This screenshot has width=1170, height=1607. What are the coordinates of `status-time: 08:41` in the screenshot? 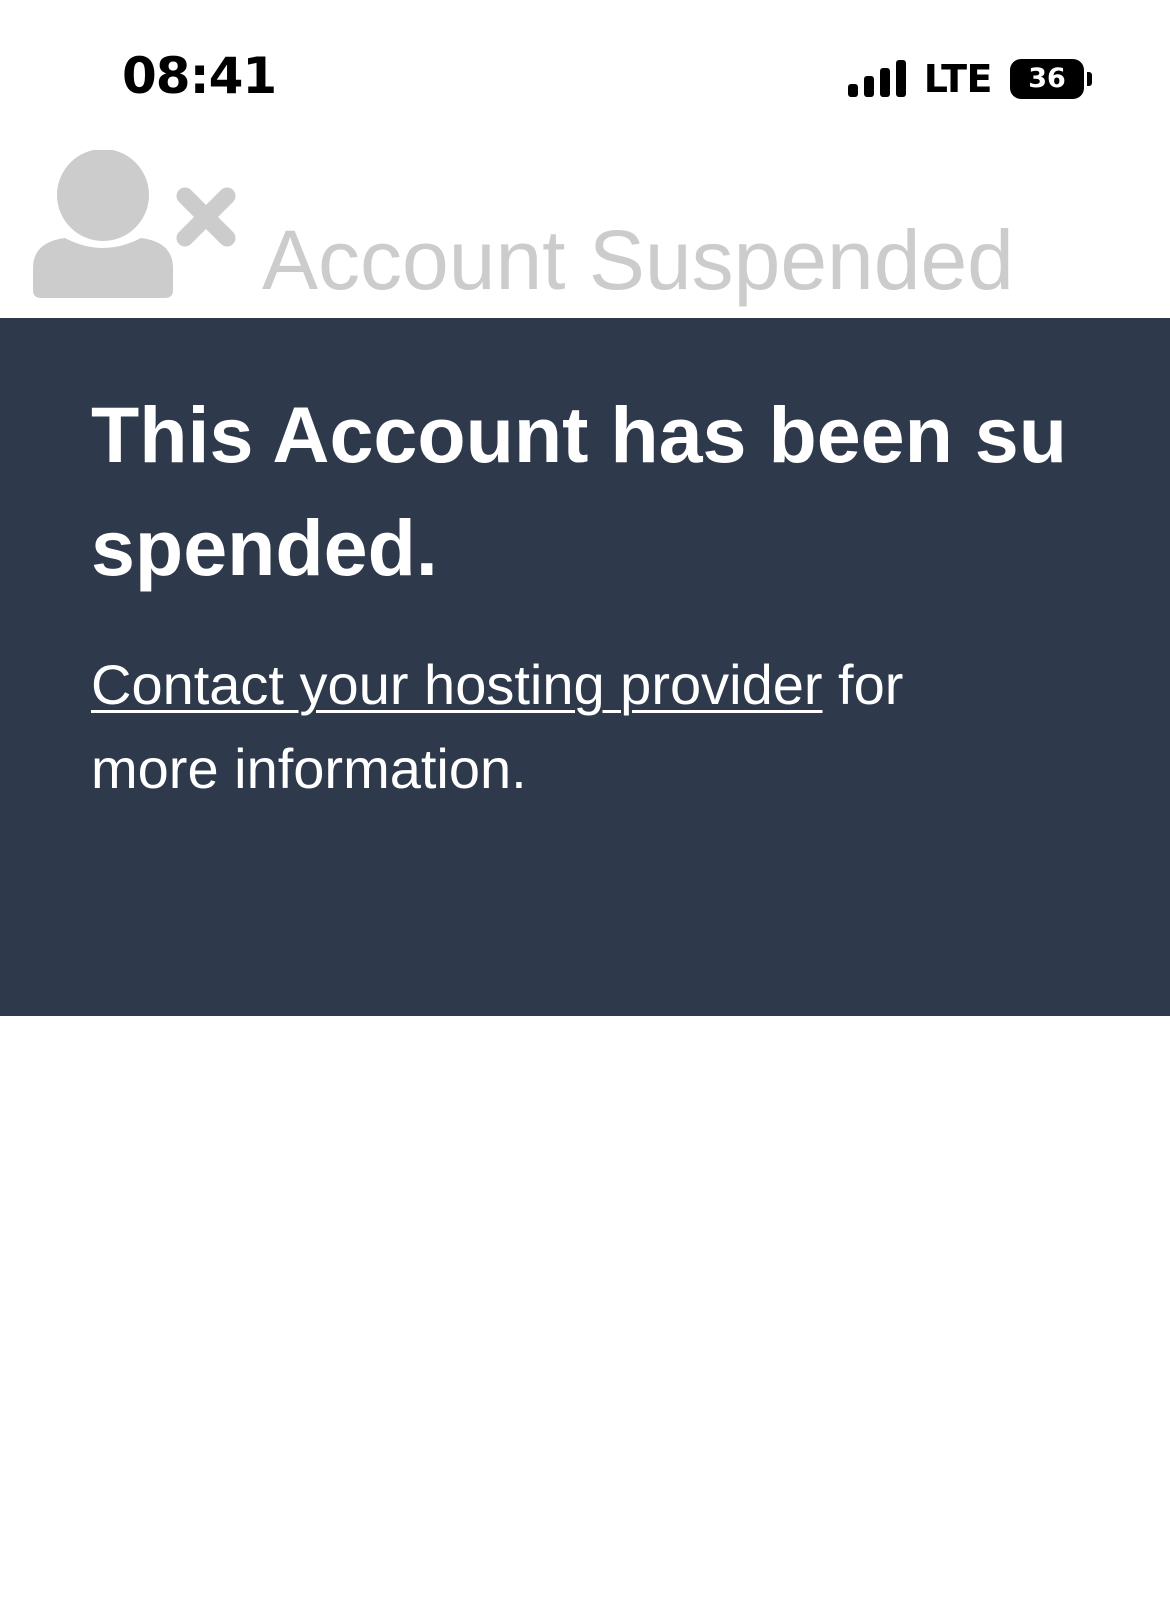 It's located at (199, 76).